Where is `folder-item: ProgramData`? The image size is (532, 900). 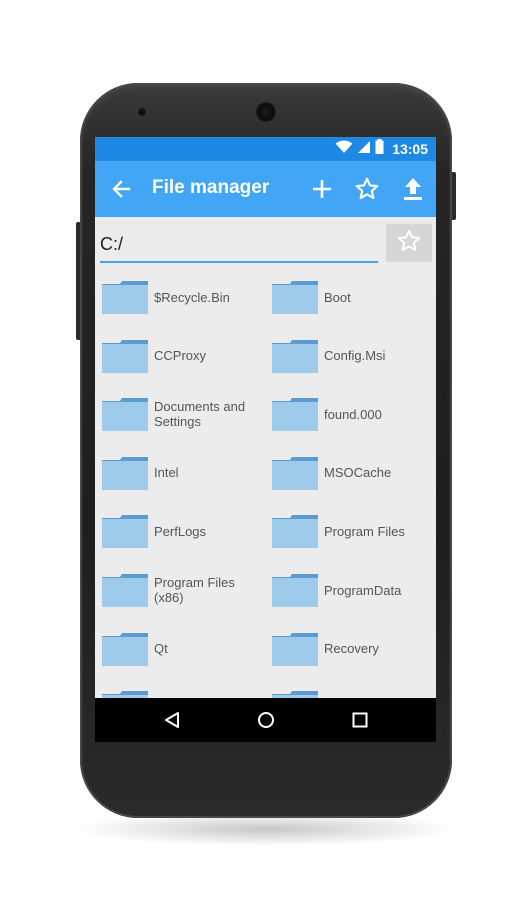 folder-item: ProgramData is located at coordinates (350, 593).